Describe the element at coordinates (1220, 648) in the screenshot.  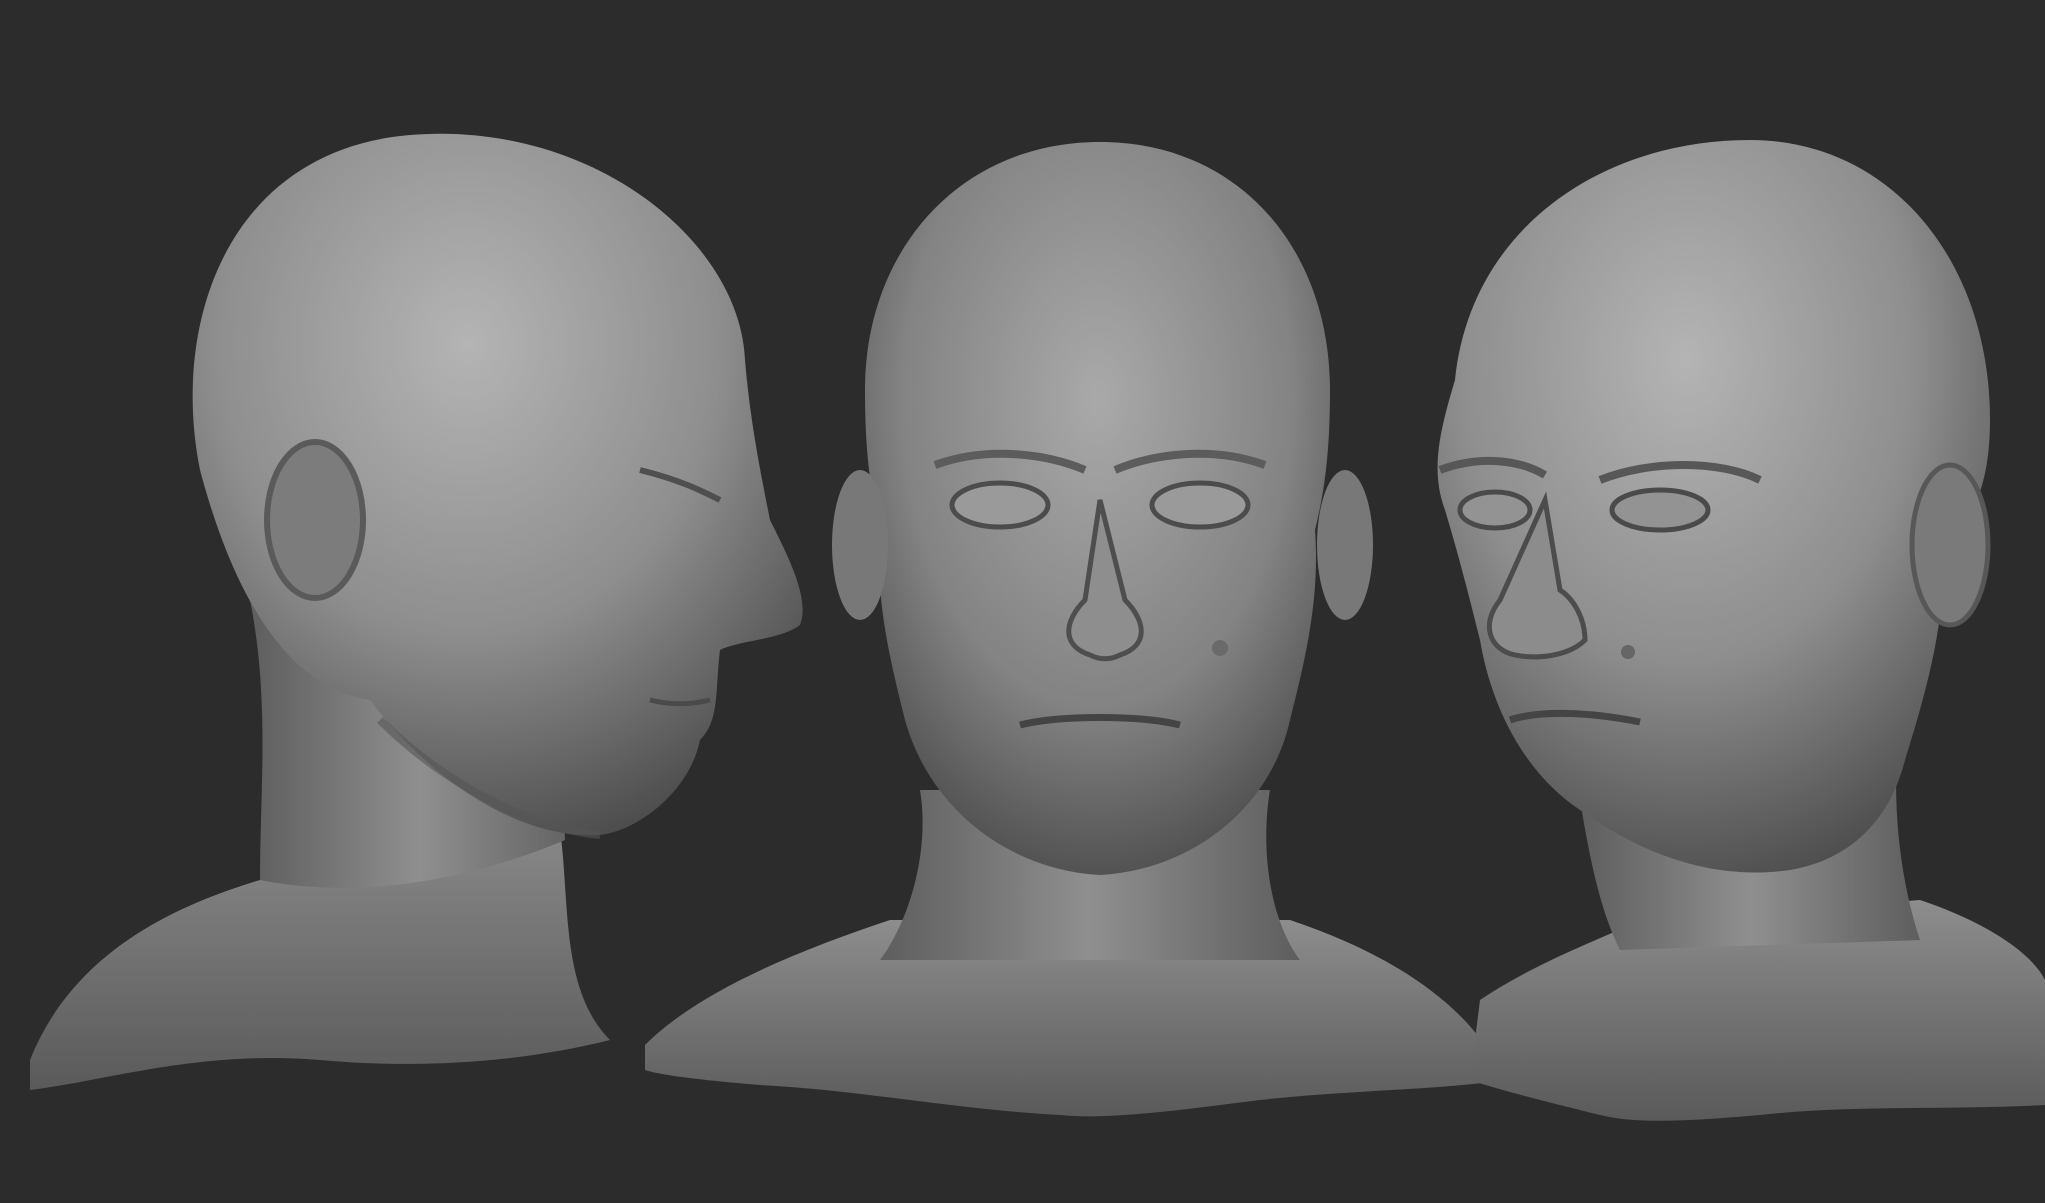
I see `front-mole` at that location.